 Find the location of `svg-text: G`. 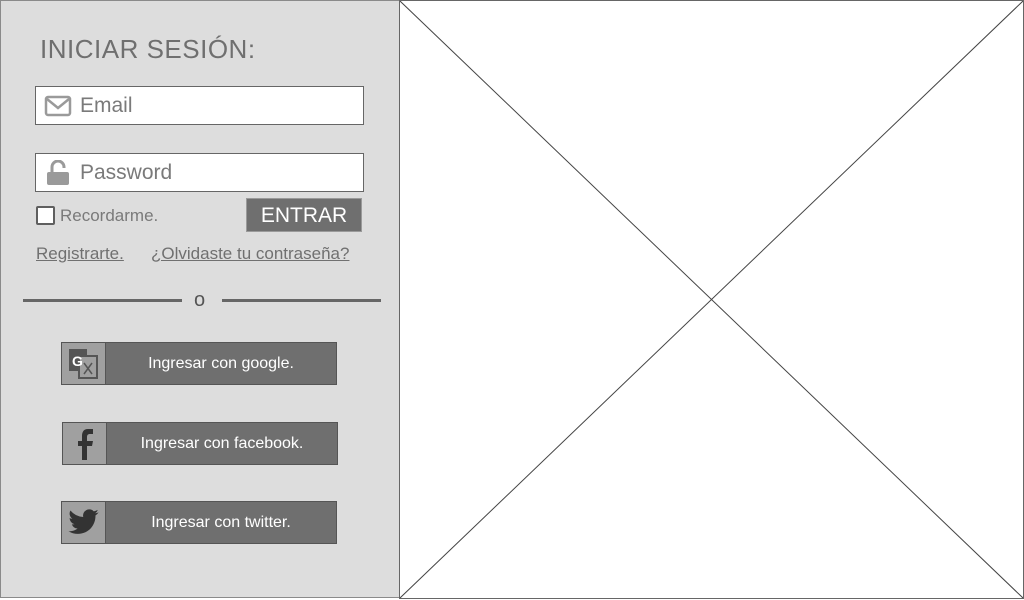

svg-text: G is located at coordinates (77, 361).